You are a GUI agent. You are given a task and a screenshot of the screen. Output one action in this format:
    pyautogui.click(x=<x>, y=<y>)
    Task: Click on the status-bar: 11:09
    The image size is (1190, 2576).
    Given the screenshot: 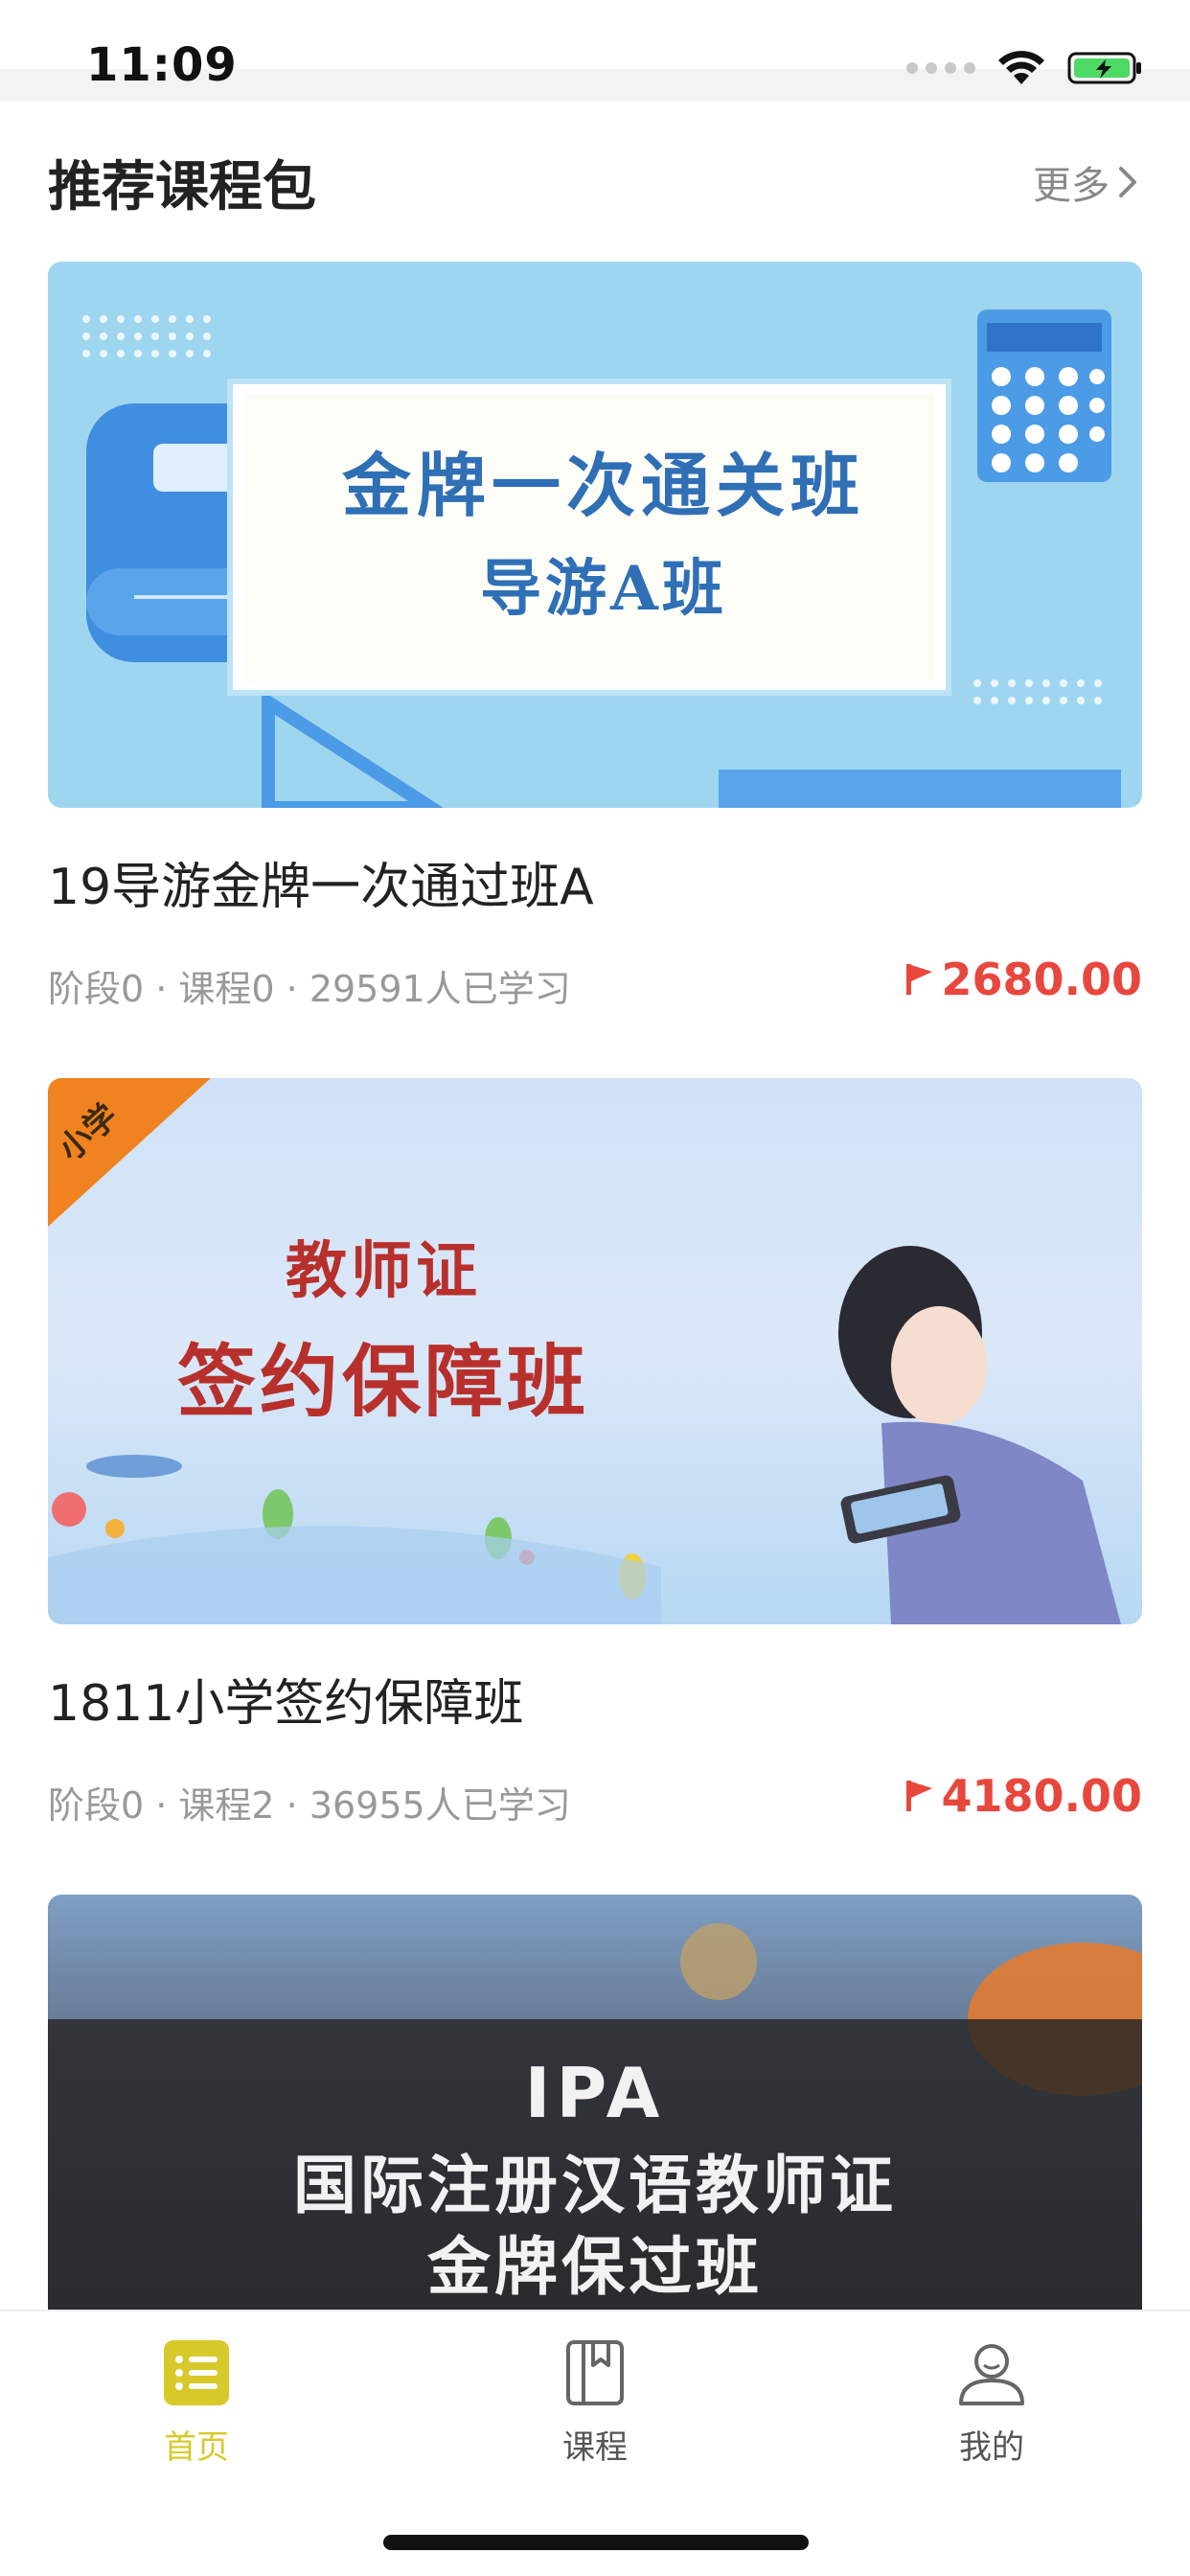 What is the action you would take?
    pyautogui.click(x=595, y=51)
    